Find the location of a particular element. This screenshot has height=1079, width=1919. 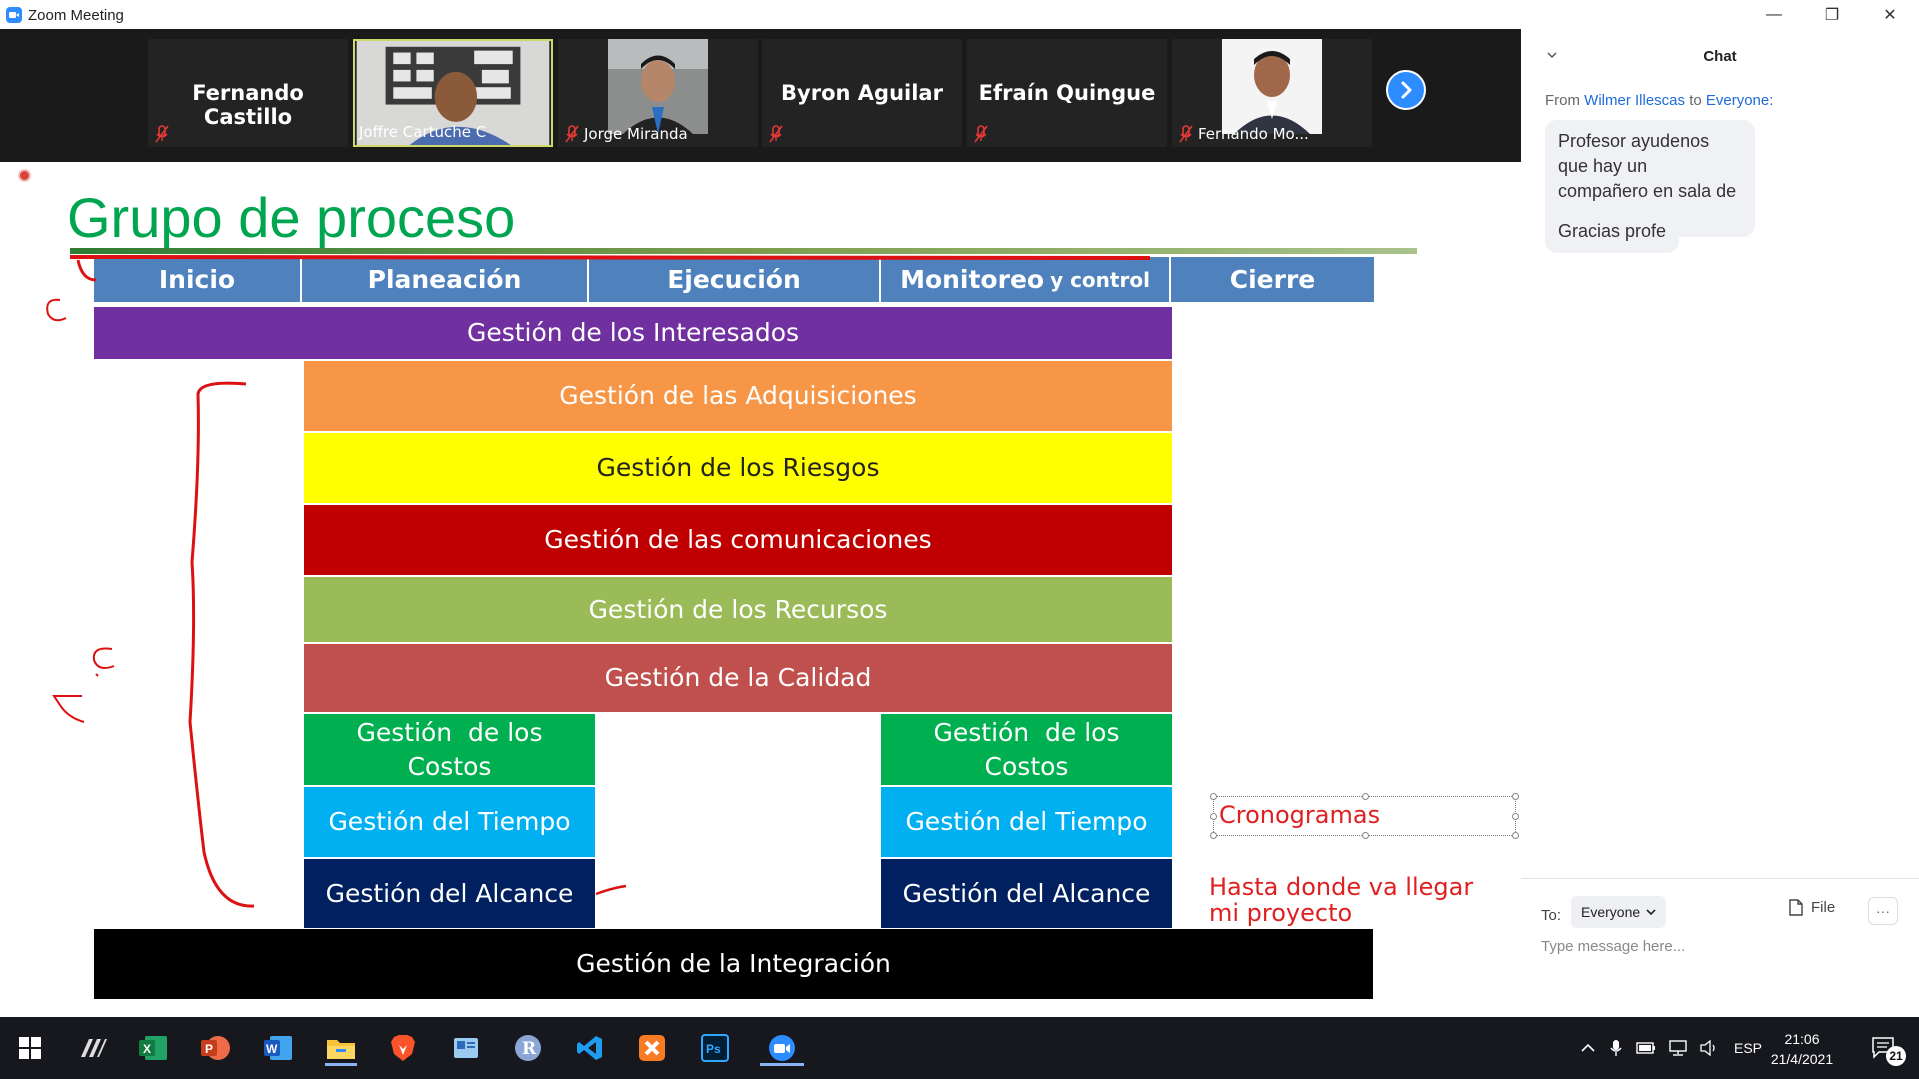

window-controls: — ❐ ✕ is located at coordinates (1832, 15).